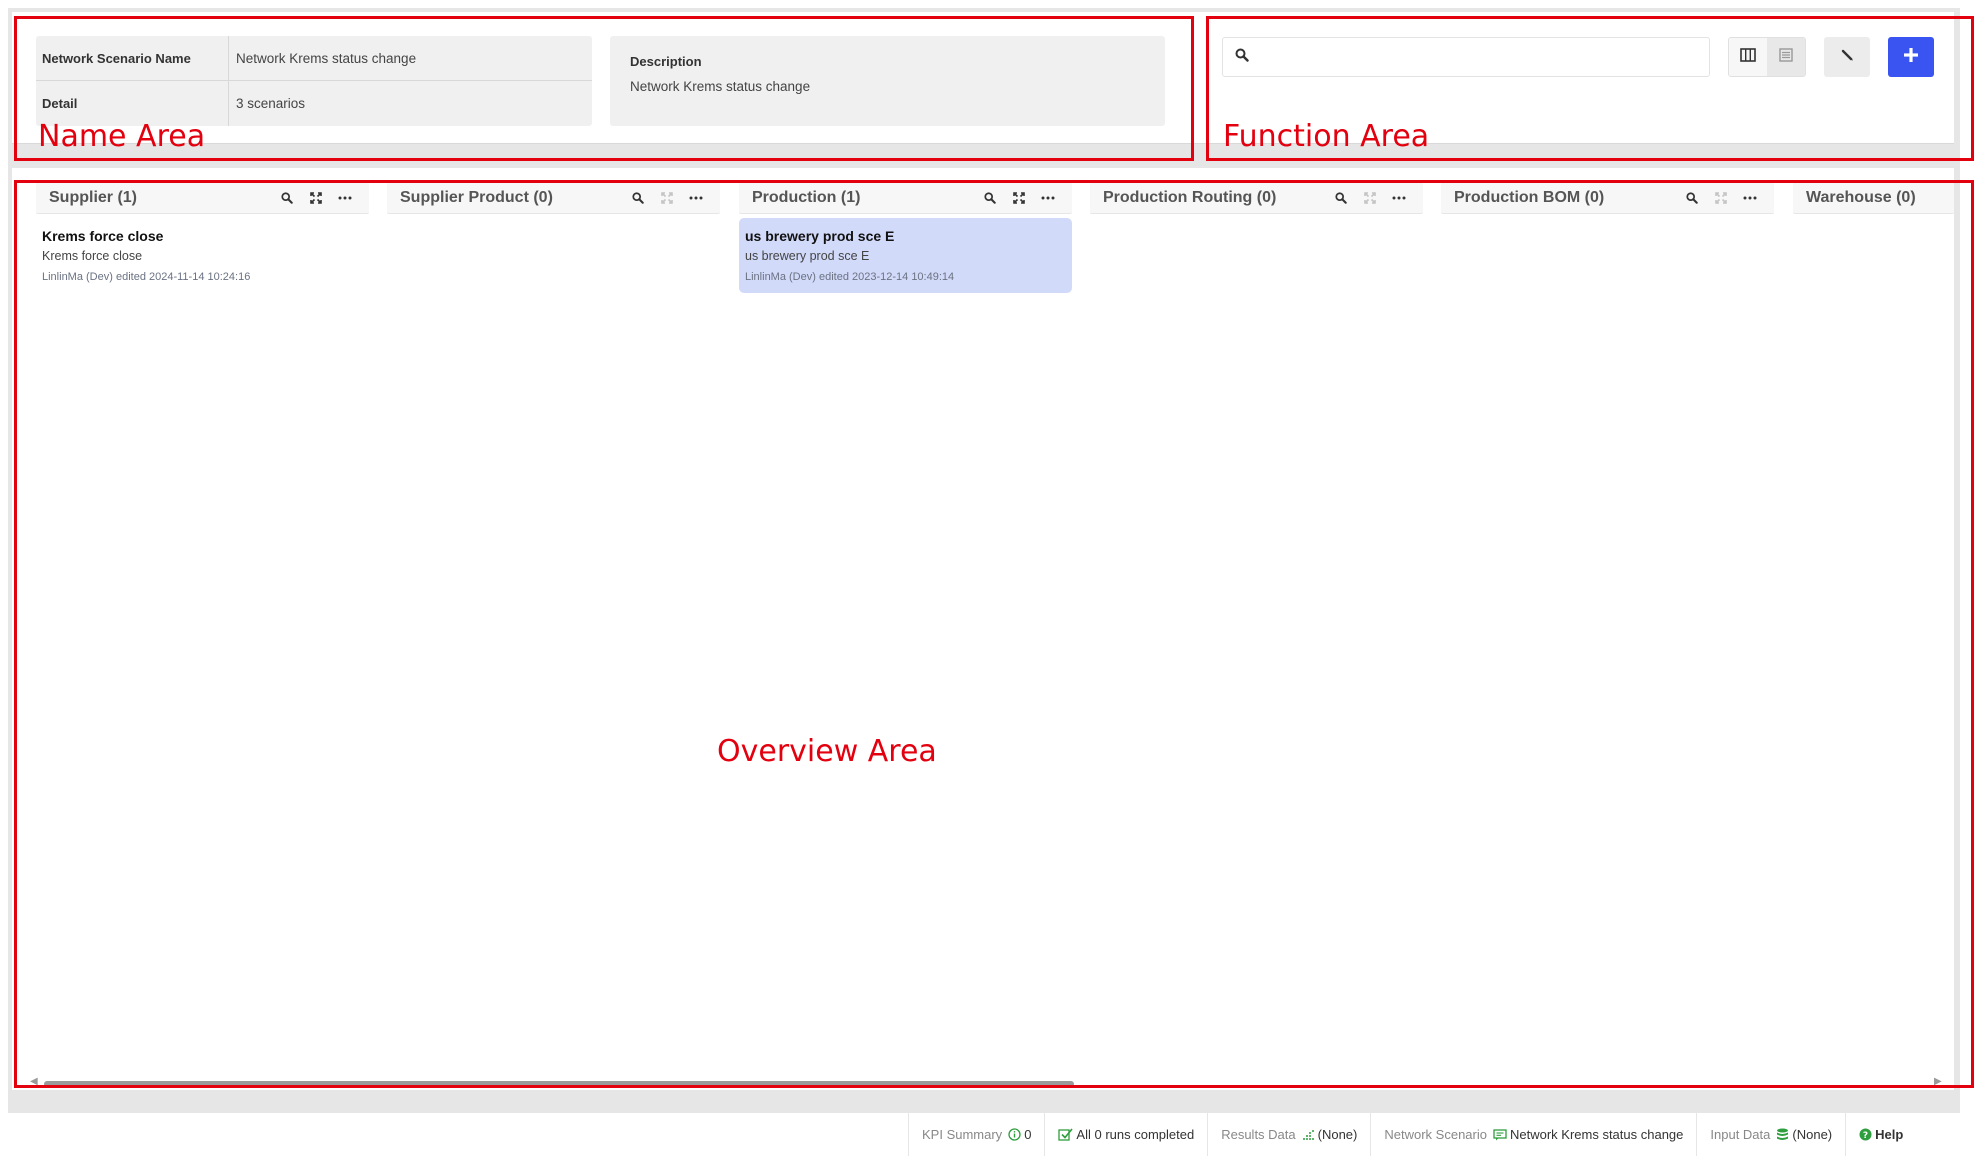  I want to click on overview-area-label: Overview Area, so click(827, 751).